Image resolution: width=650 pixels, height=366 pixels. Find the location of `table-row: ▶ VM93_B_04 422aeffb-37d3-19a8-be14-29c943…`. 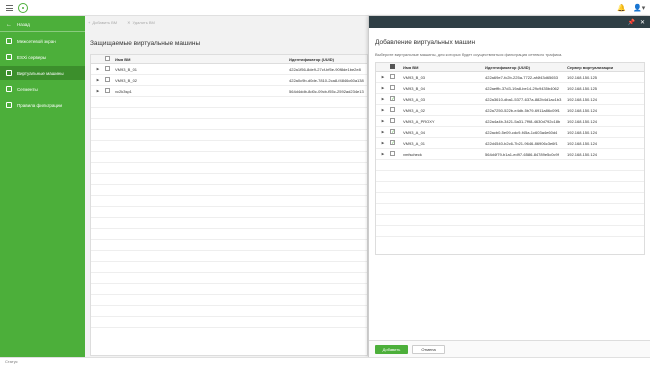

table-row: ▶ VM93_B_04 422aeffb-37d3-19a8-be14-29c943… is located at coordinates (510, 88).